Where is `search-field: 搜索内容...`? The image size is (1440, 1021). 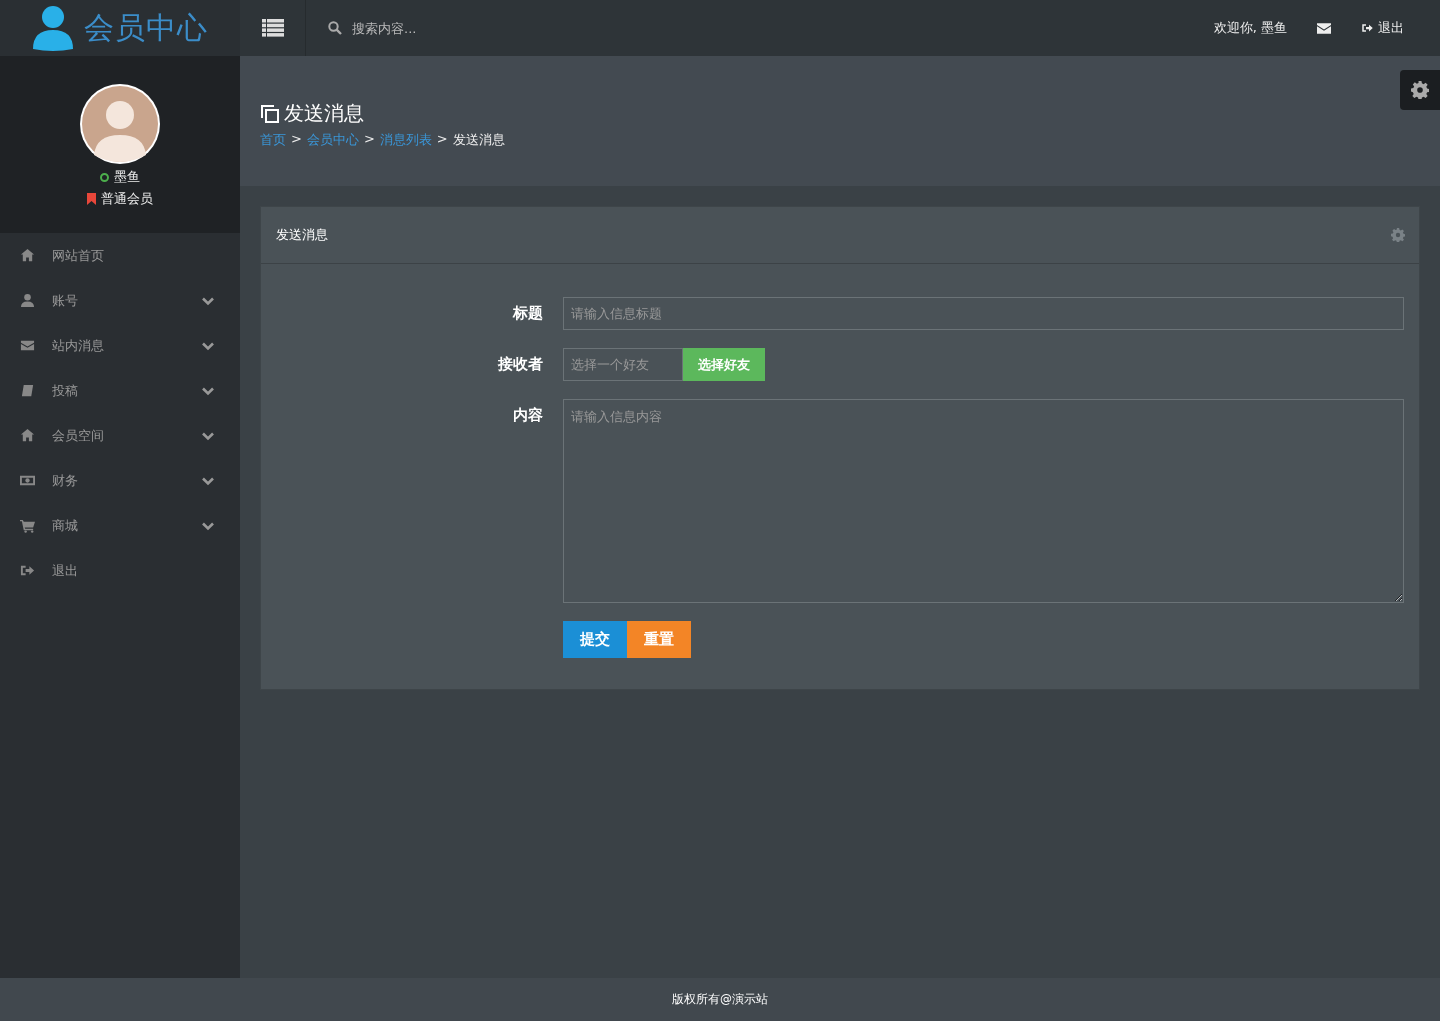
search-field: 搜索内容... is located at coordinates (452, 28).